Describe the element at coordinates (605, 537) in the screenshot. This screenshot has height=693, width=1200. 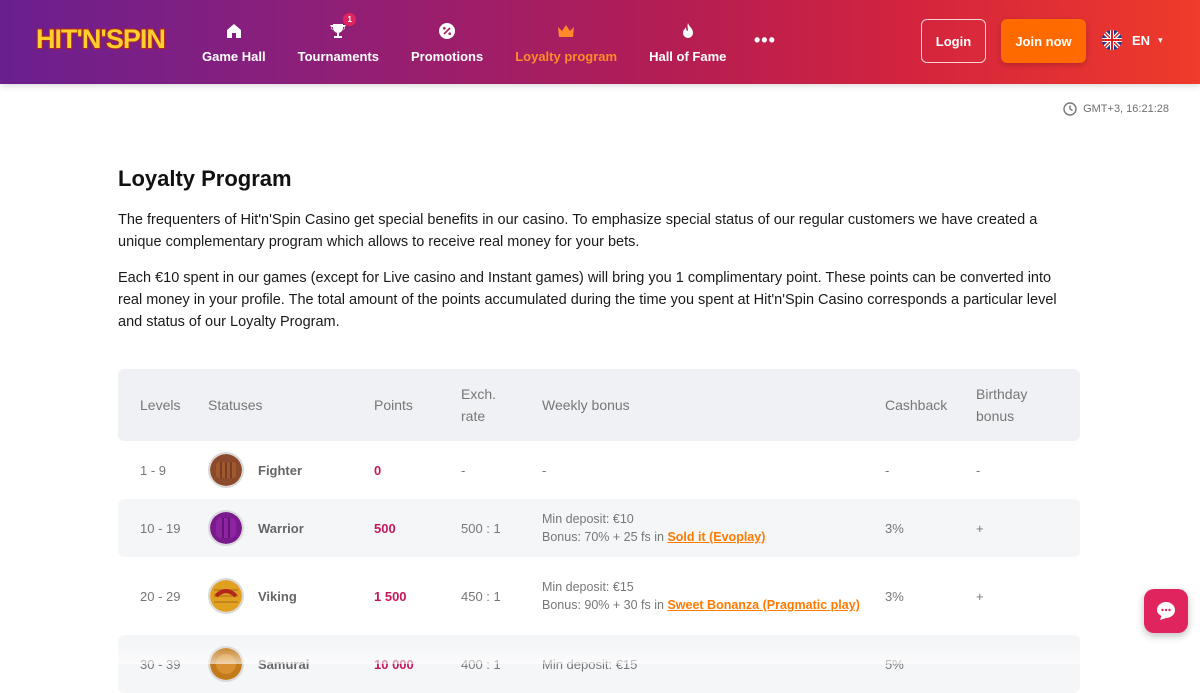
I see `weekly-bonus-text: Bonus: 70% + 25 fs in` at that location.